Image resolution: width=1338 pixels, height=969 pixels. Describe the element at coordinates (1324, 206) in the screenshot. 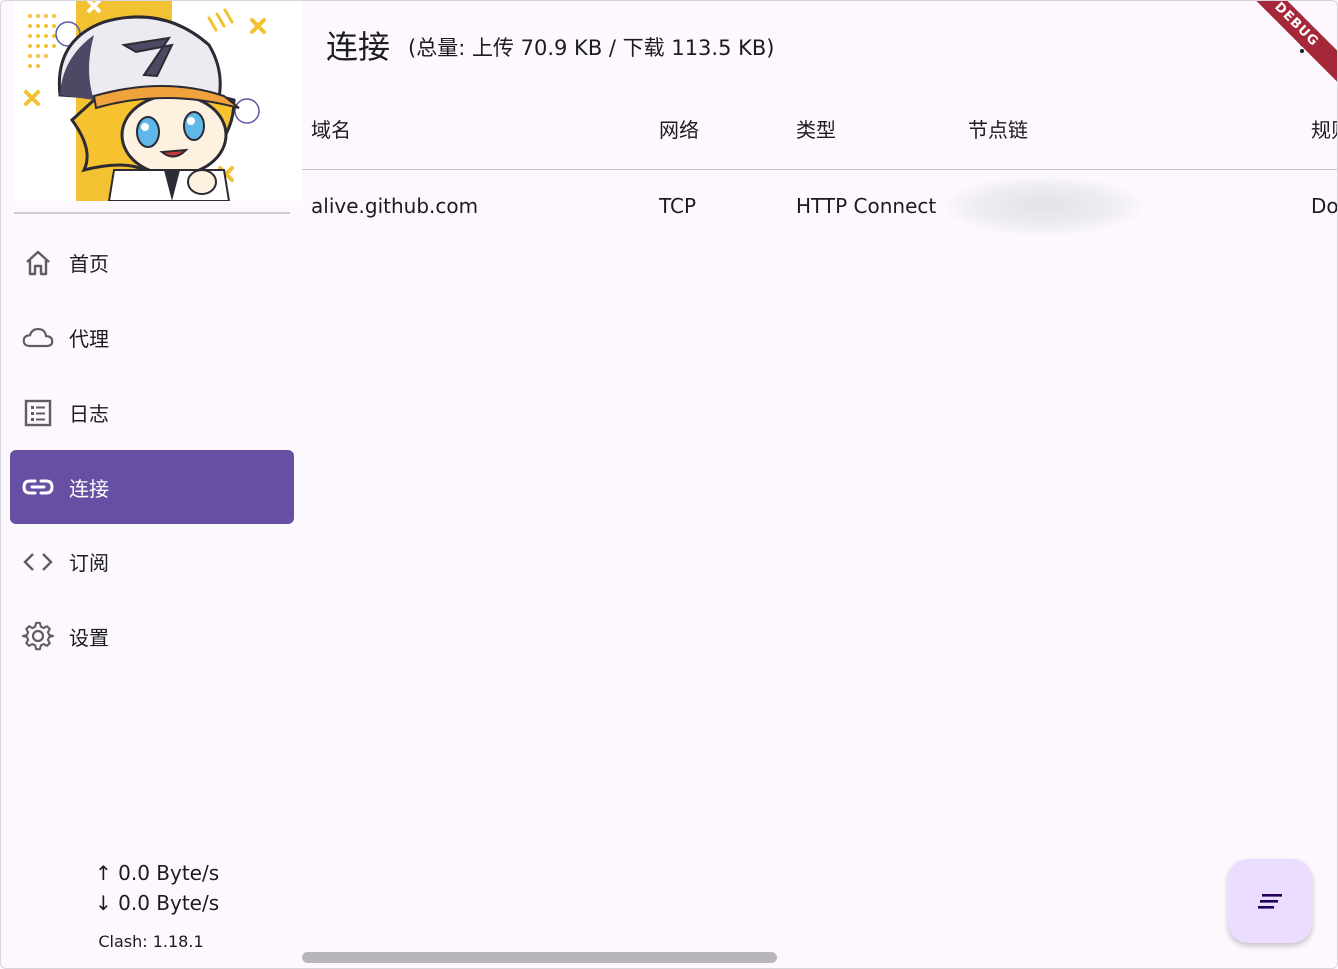

I see `cell-rule: Do` at that location.